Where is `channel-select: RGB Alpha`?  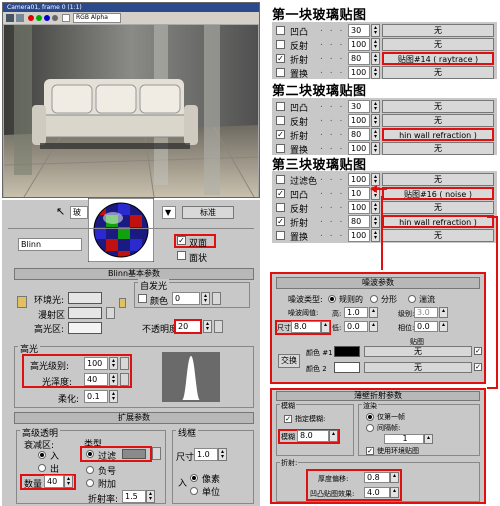 channel-select: RGB Alpha is located at coordinates (97, 18).